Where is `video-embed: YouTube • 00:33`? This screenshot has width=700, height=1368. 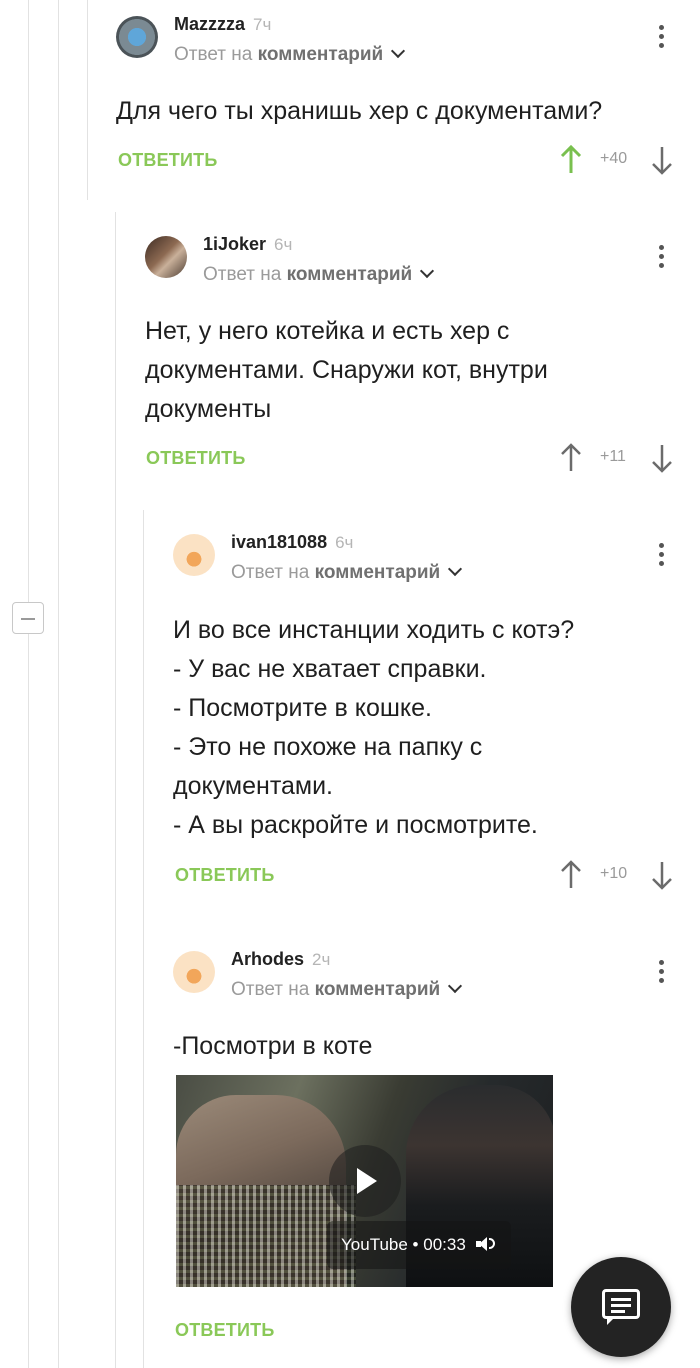
video-embed: YouTube • 00:33 is located at coordinates (364, 1181).